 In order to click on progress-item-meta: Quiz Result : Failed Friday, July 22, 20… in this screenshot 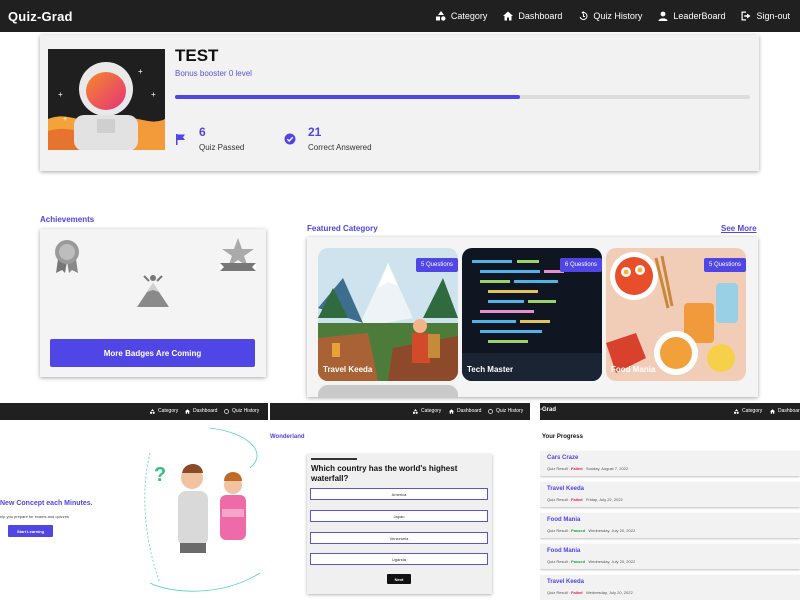, I will do `click(585, 499)`.